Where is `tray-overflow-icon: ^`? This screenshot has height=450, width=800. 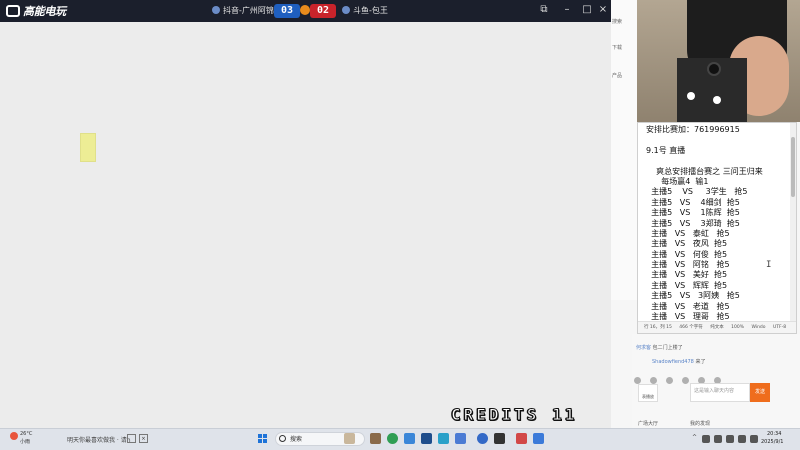 tray-overflow-icon: ^ is located at coordinates (694, 437).